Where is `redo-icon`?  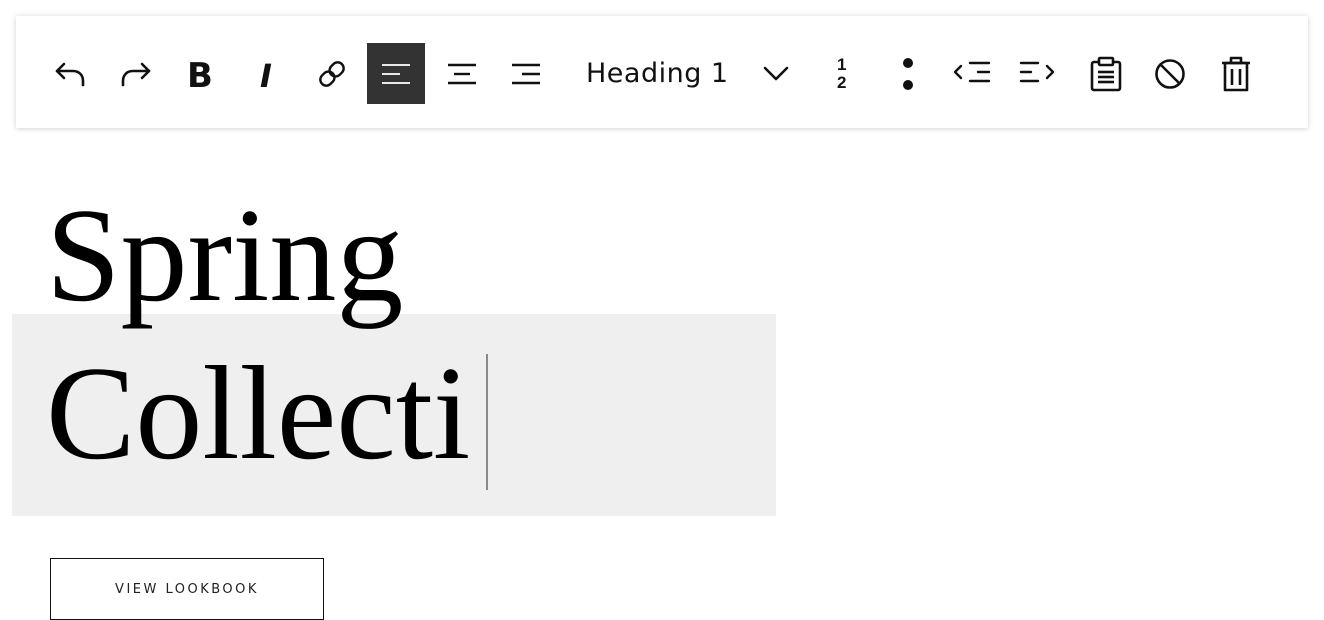 redo-icon is located at coordinates (136, 74).